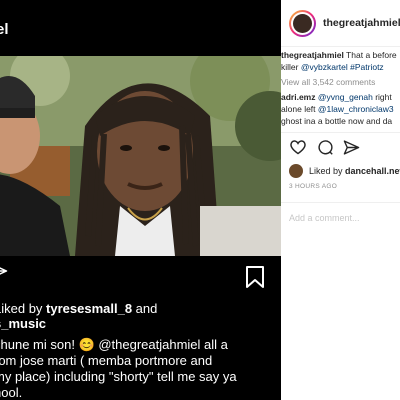 The height and width of the screenshot is (400, 400). I want to click on left-liked-by-prefix: Liked by, so click(21, 308).